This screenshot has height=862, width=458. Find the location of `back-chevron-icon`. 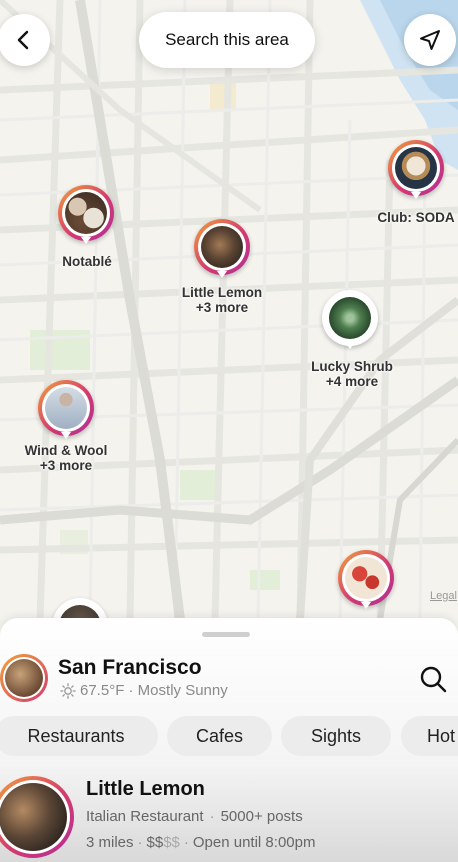

back-chevron-icon is located at coordinates (23, 40).